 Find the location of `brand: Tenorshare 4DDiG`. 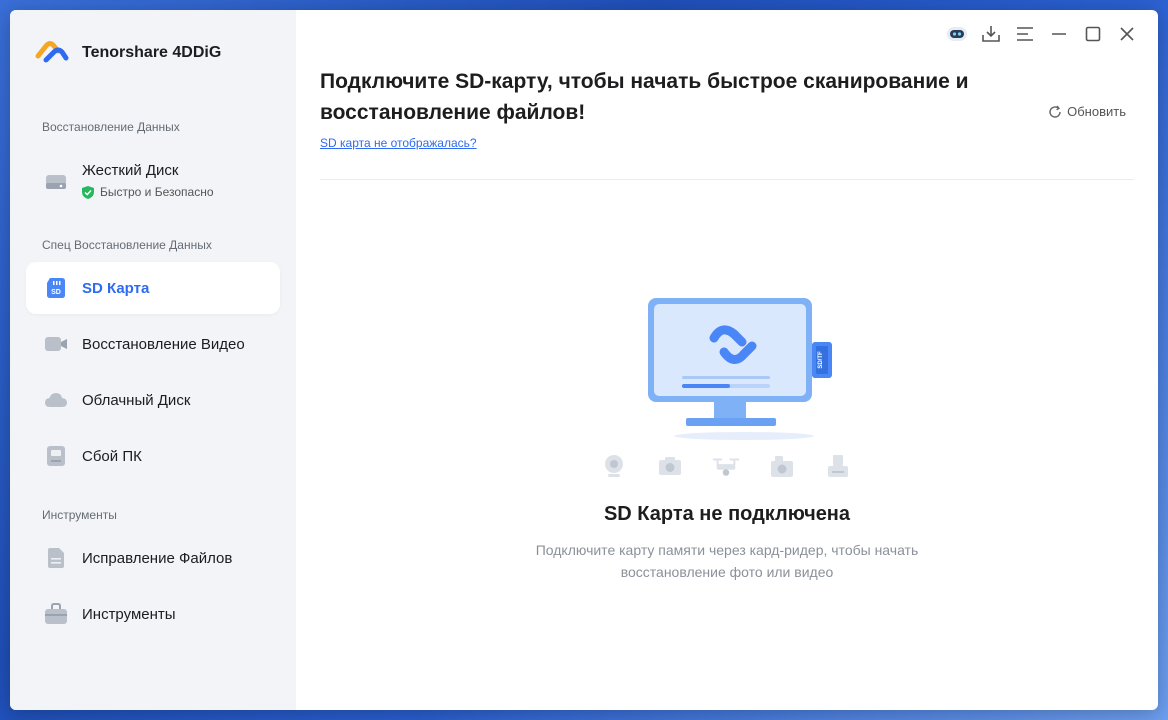

brand: Tenorshare 4DDiG is located at coordinates (127, 53).